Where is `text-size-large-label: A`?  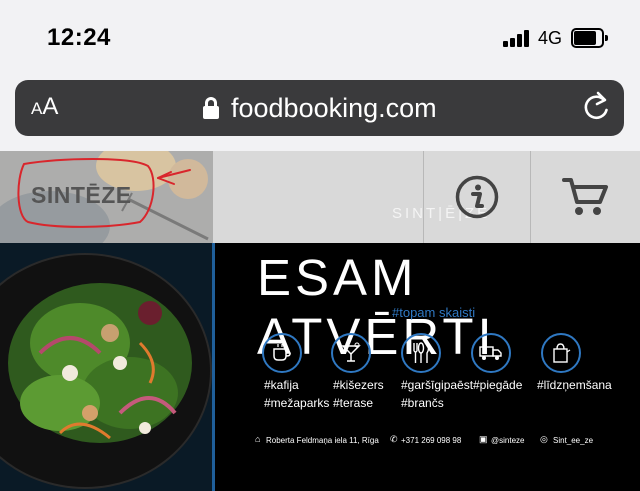
text-size-large-label: A is located at coordinates (50, 106).